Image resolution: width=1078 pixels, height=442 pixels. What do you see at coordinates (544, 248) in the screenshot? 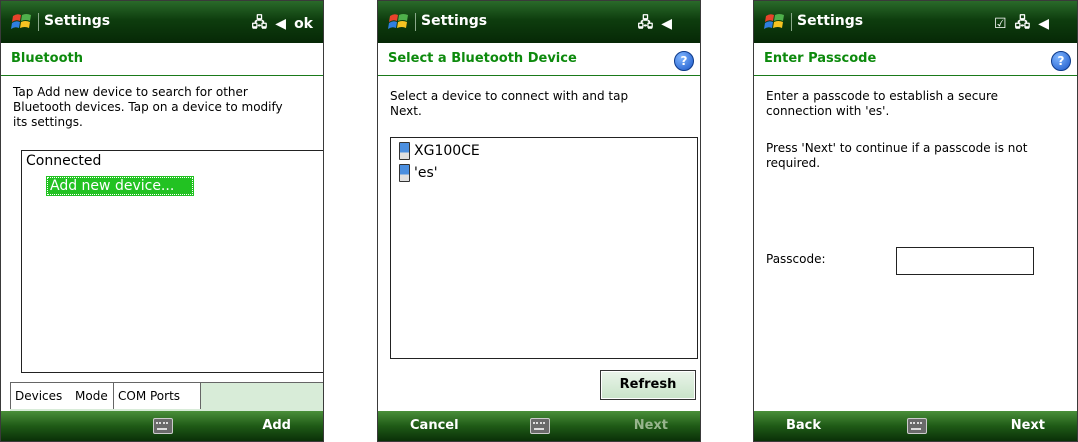
I see `device-list: XG100CE 'es'` at bounding box center [544, 248].